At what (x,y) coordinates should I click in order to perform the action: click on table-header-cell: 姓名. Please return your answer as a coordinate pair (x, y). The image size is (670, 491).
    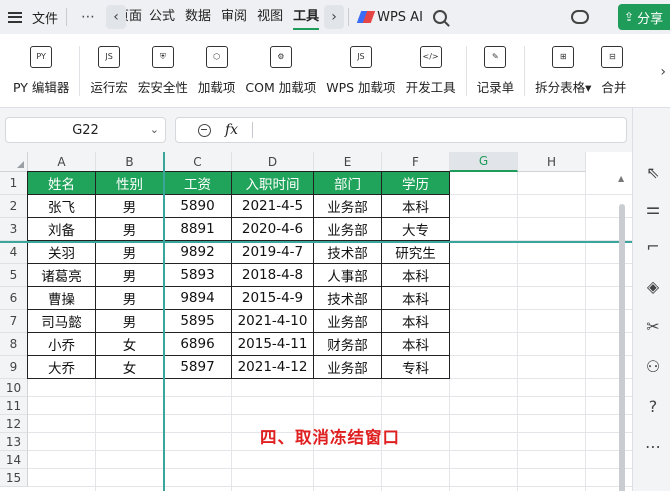
    Looking at the image, I should click on (62, 183).